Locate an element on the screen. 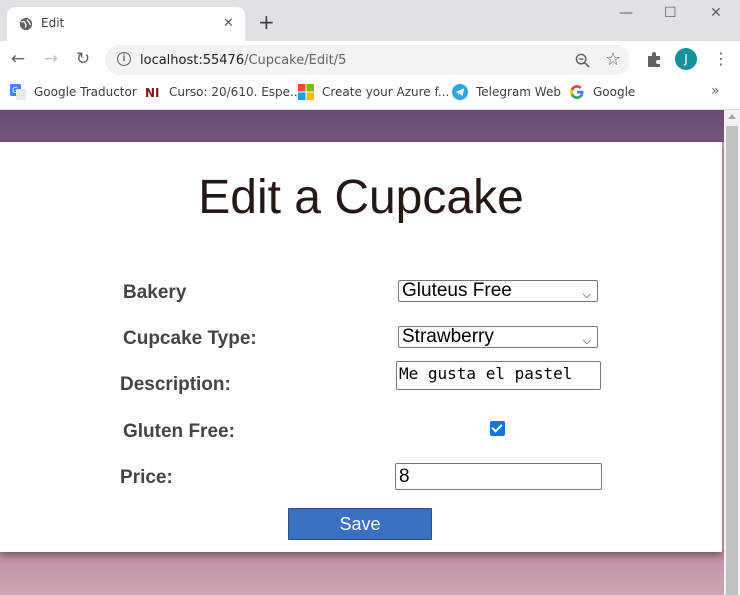 This screenshot has width=740, height=595. gluten-free-label: Gluten Free: is located at coordinates (179, 431).